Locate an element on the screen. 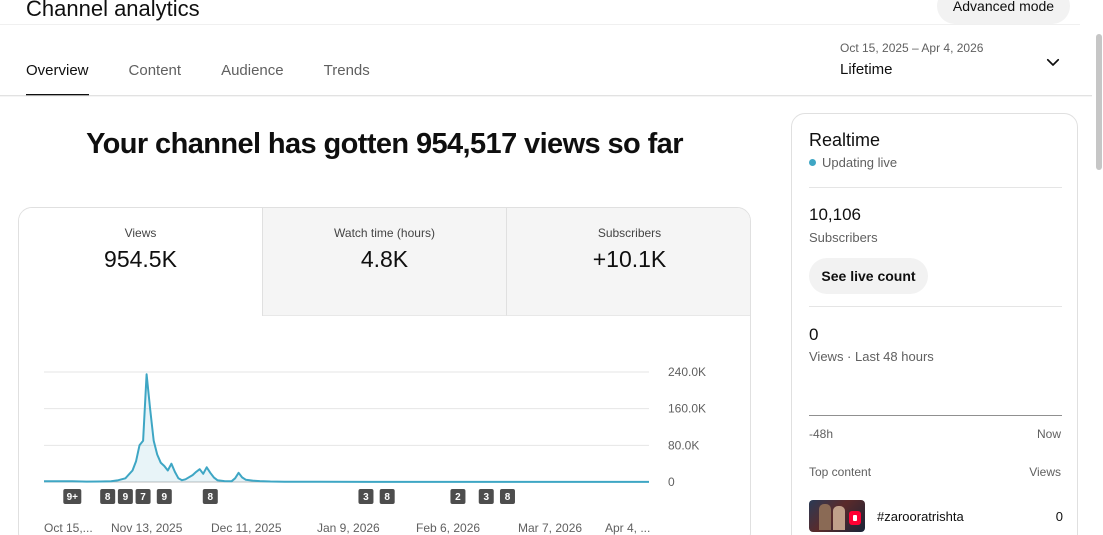 The height and width of the screenshot is (535, 1103). see-live-count-button: See live count is located at coordinates (868, 276).